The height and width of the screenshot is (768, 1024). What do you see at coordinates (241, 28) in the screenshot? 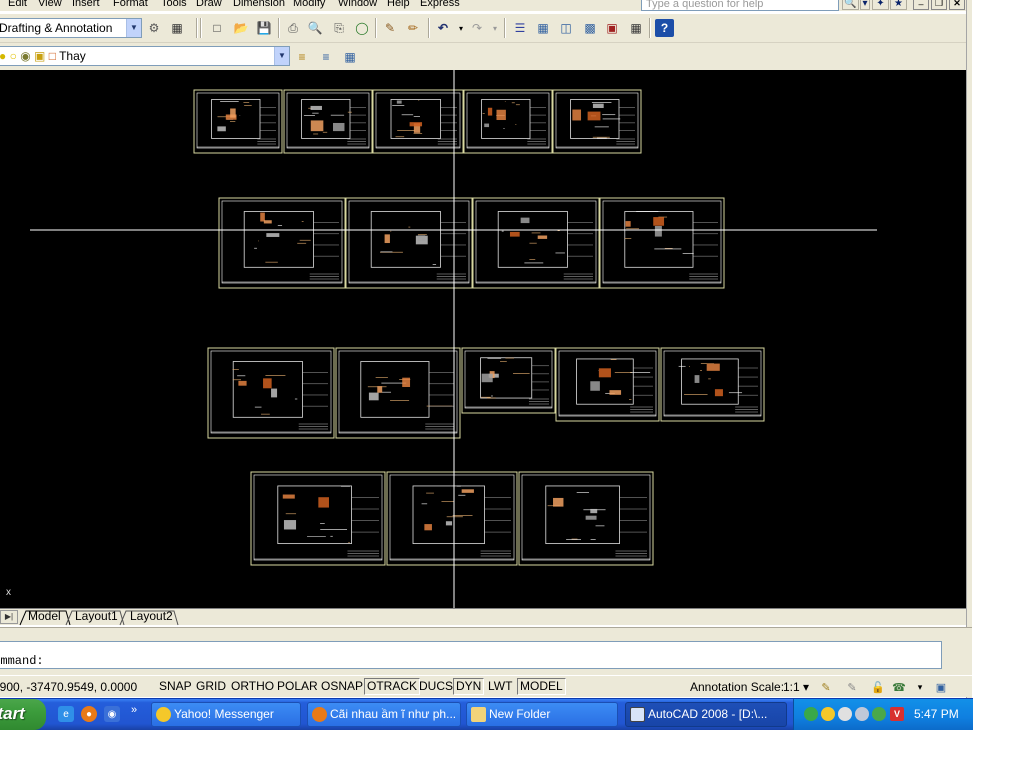
I see `open-icon: 📂` at bounding box center [241, 28].